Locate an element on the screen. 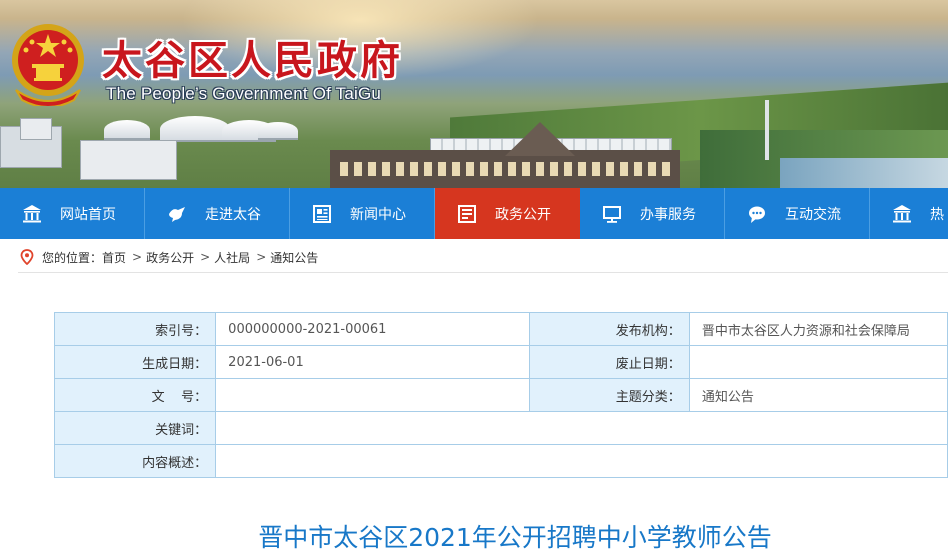  breadcrumb-link-home: 首页 is located at coordinates (114, 257).